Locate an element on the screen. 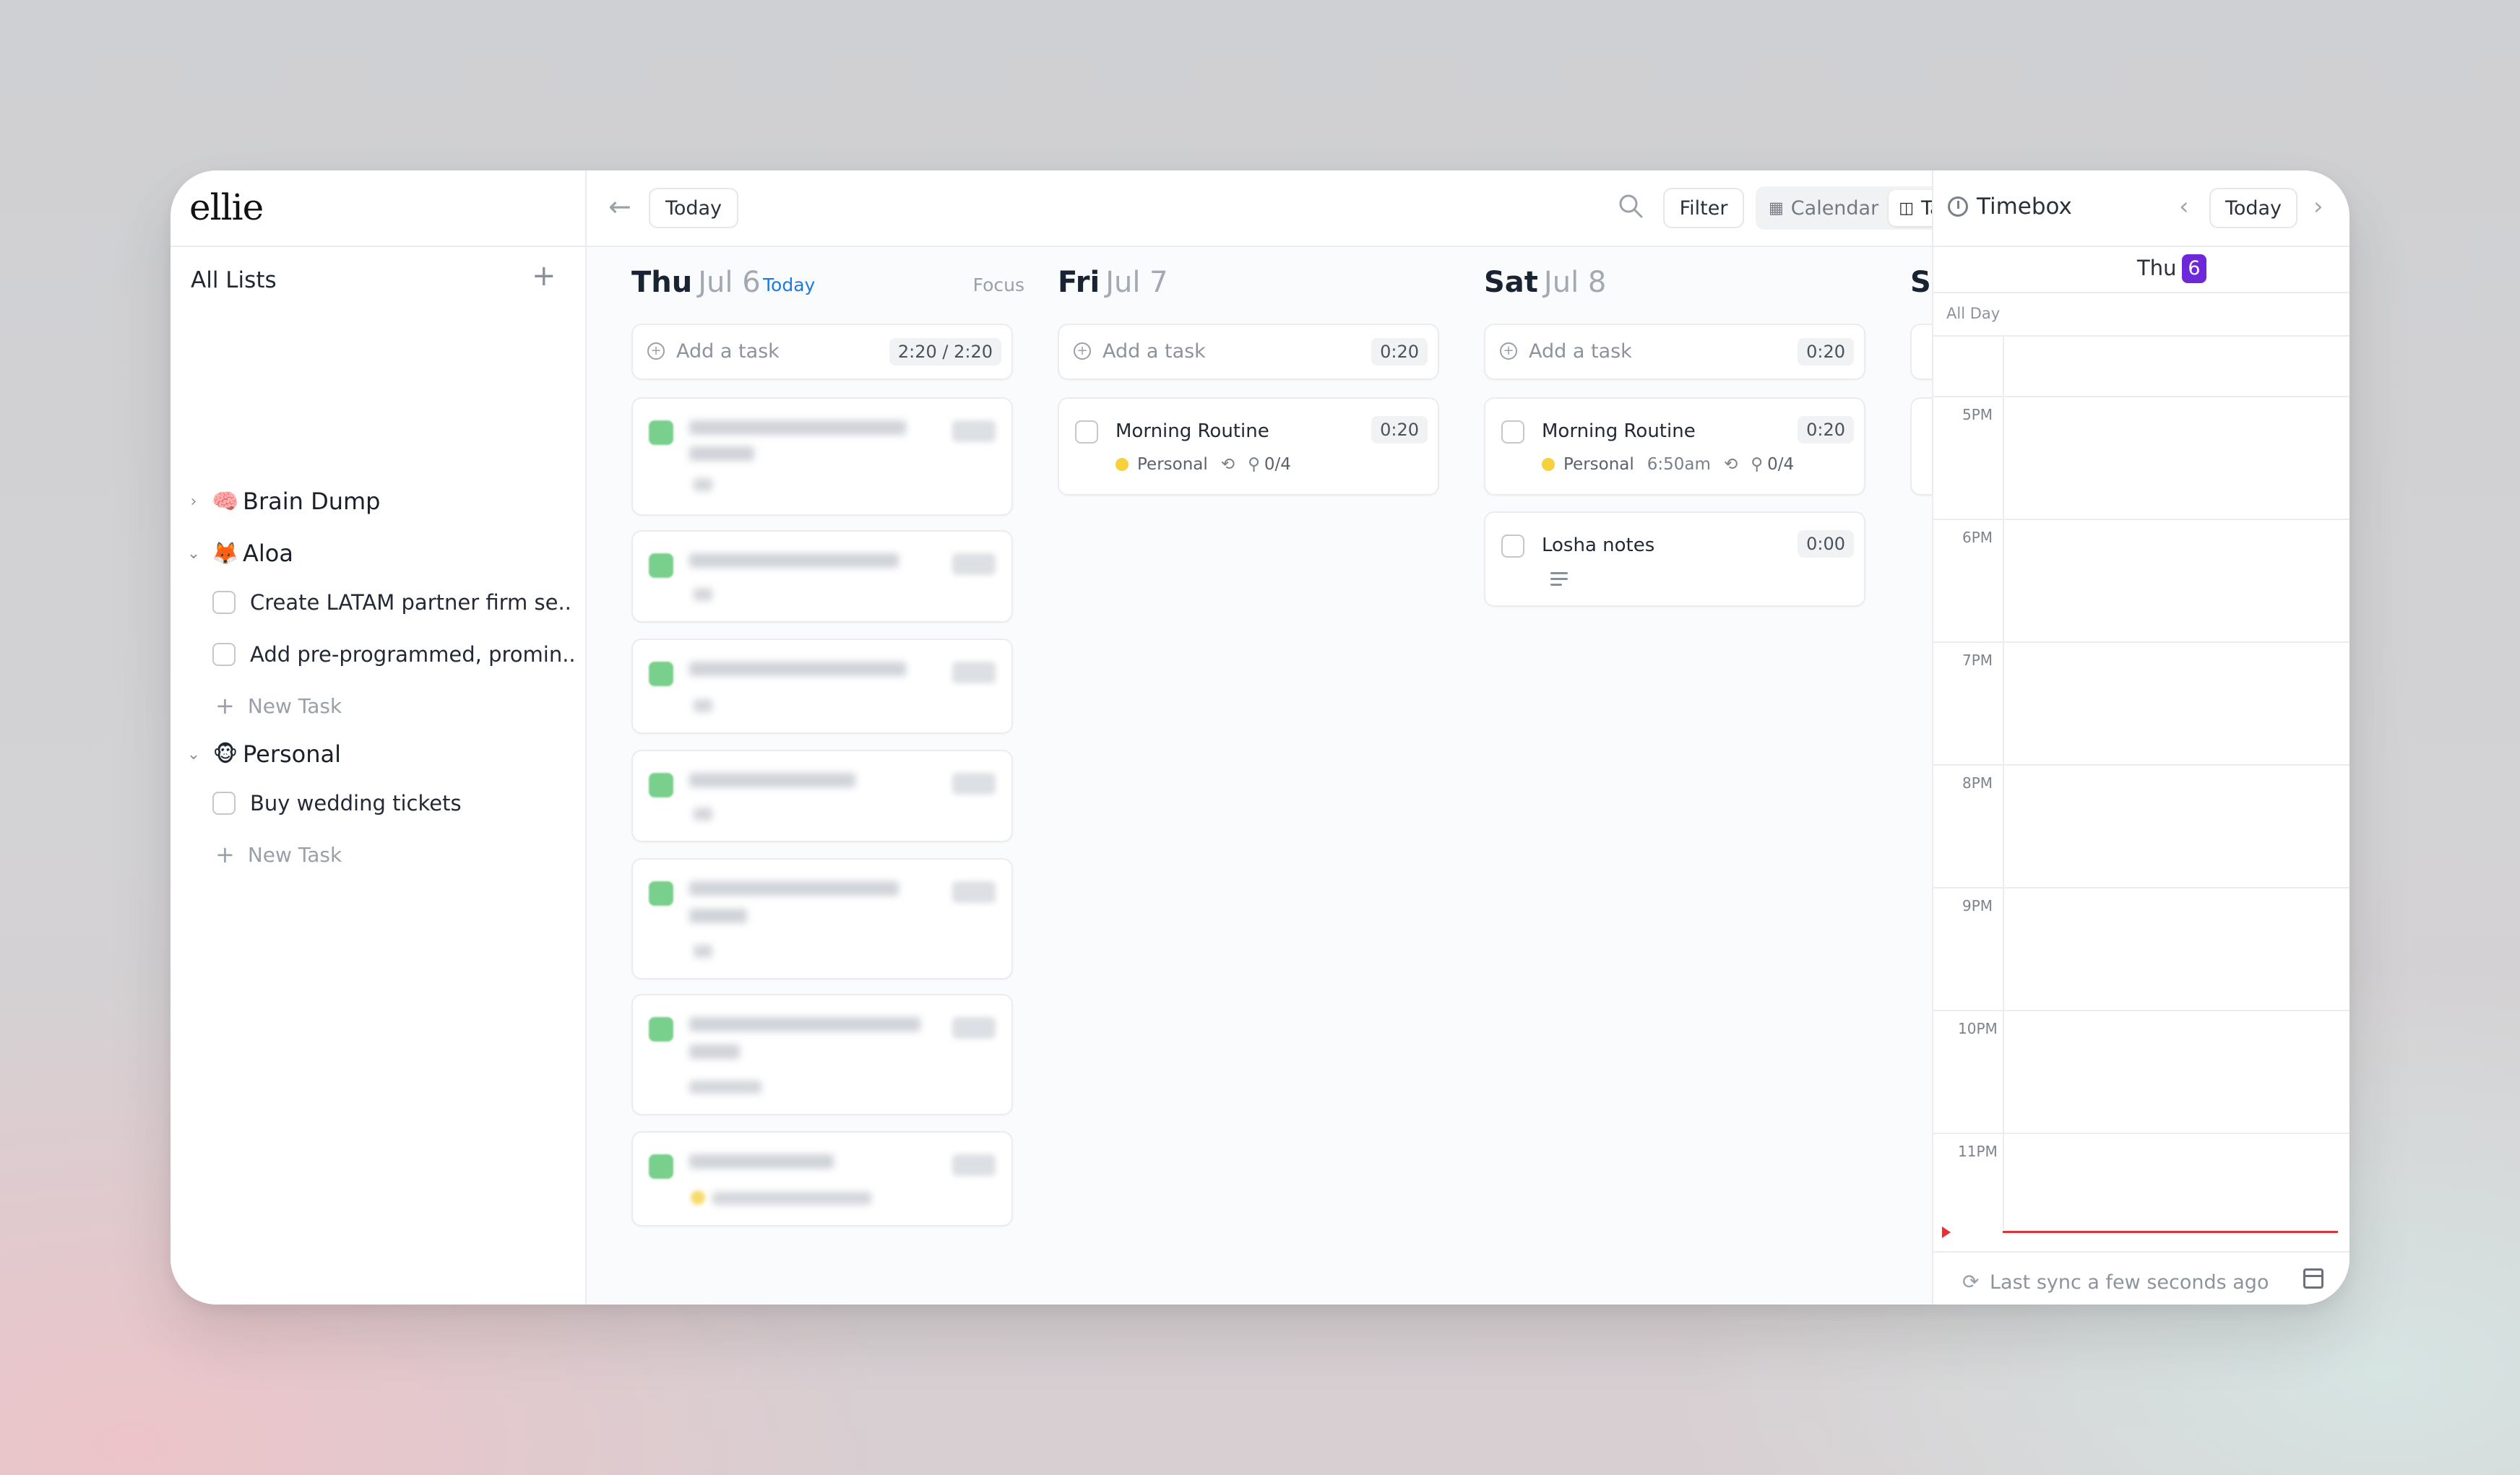  day-of-week: Fri is located at coordinates (1079, 282).